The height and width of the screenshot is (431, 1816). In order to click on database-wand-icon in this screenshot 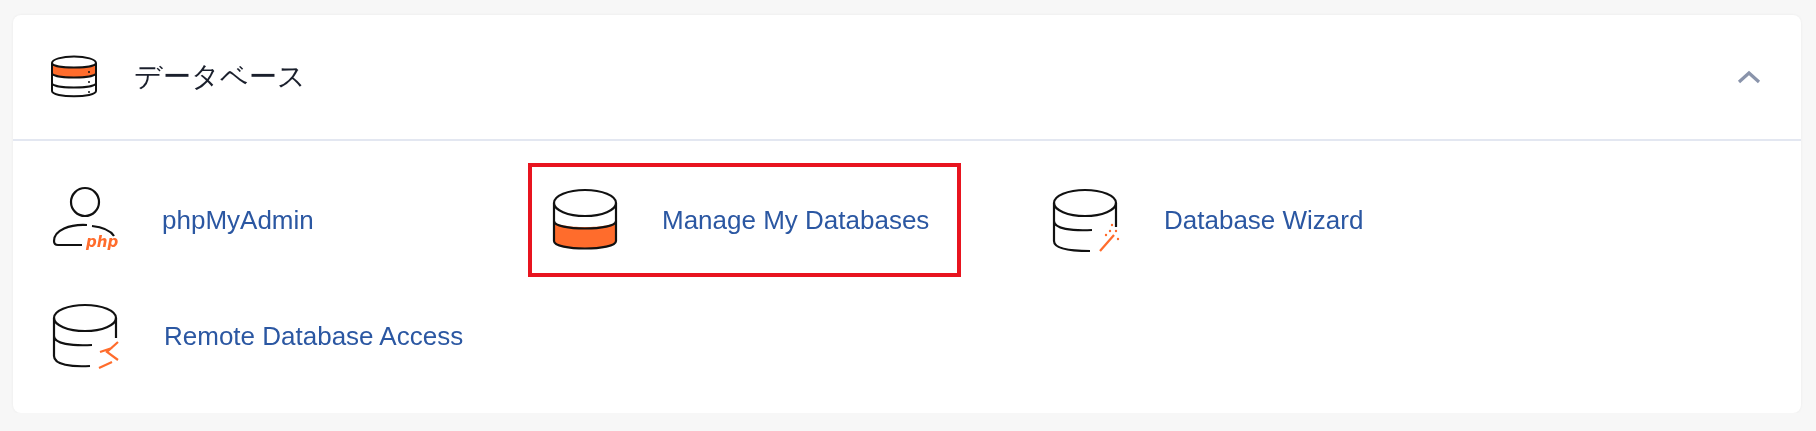, I will do `click(1086, 220)`.